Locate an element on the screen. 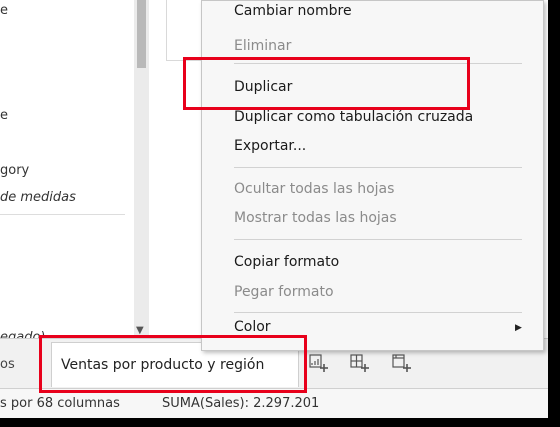  scrollbar-thumb is located at coordinates (141, 34).